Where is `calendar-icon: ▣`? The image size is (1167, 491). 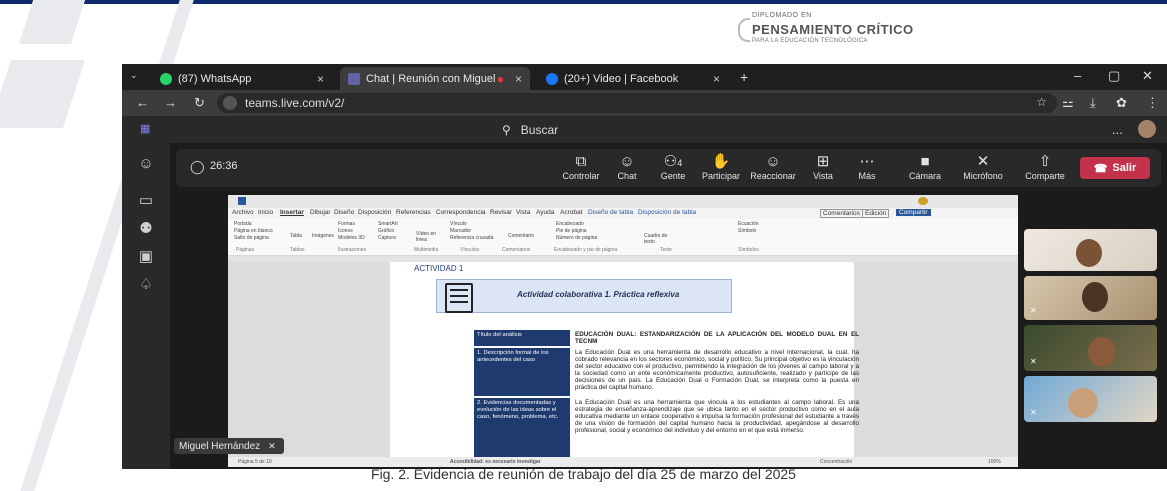 calendar-icon: ▣ is located at coordinates (146, 257).